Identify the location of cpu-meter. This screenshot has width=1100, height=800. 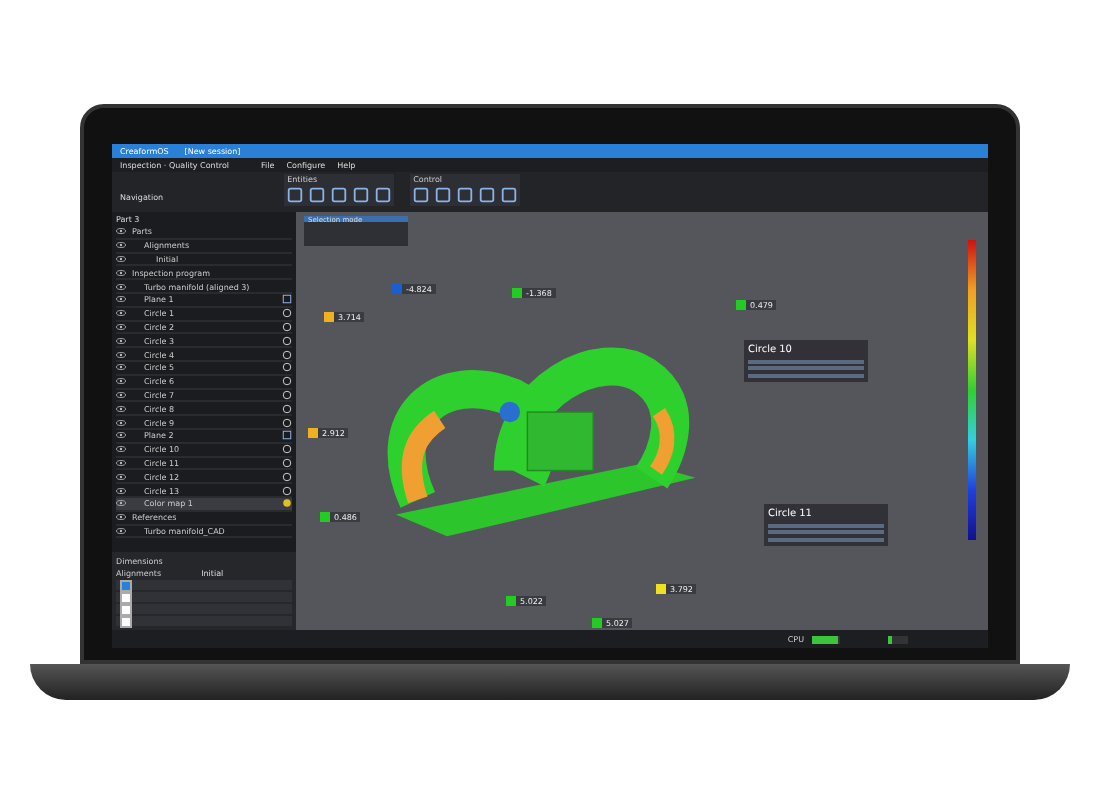
(826, 639).